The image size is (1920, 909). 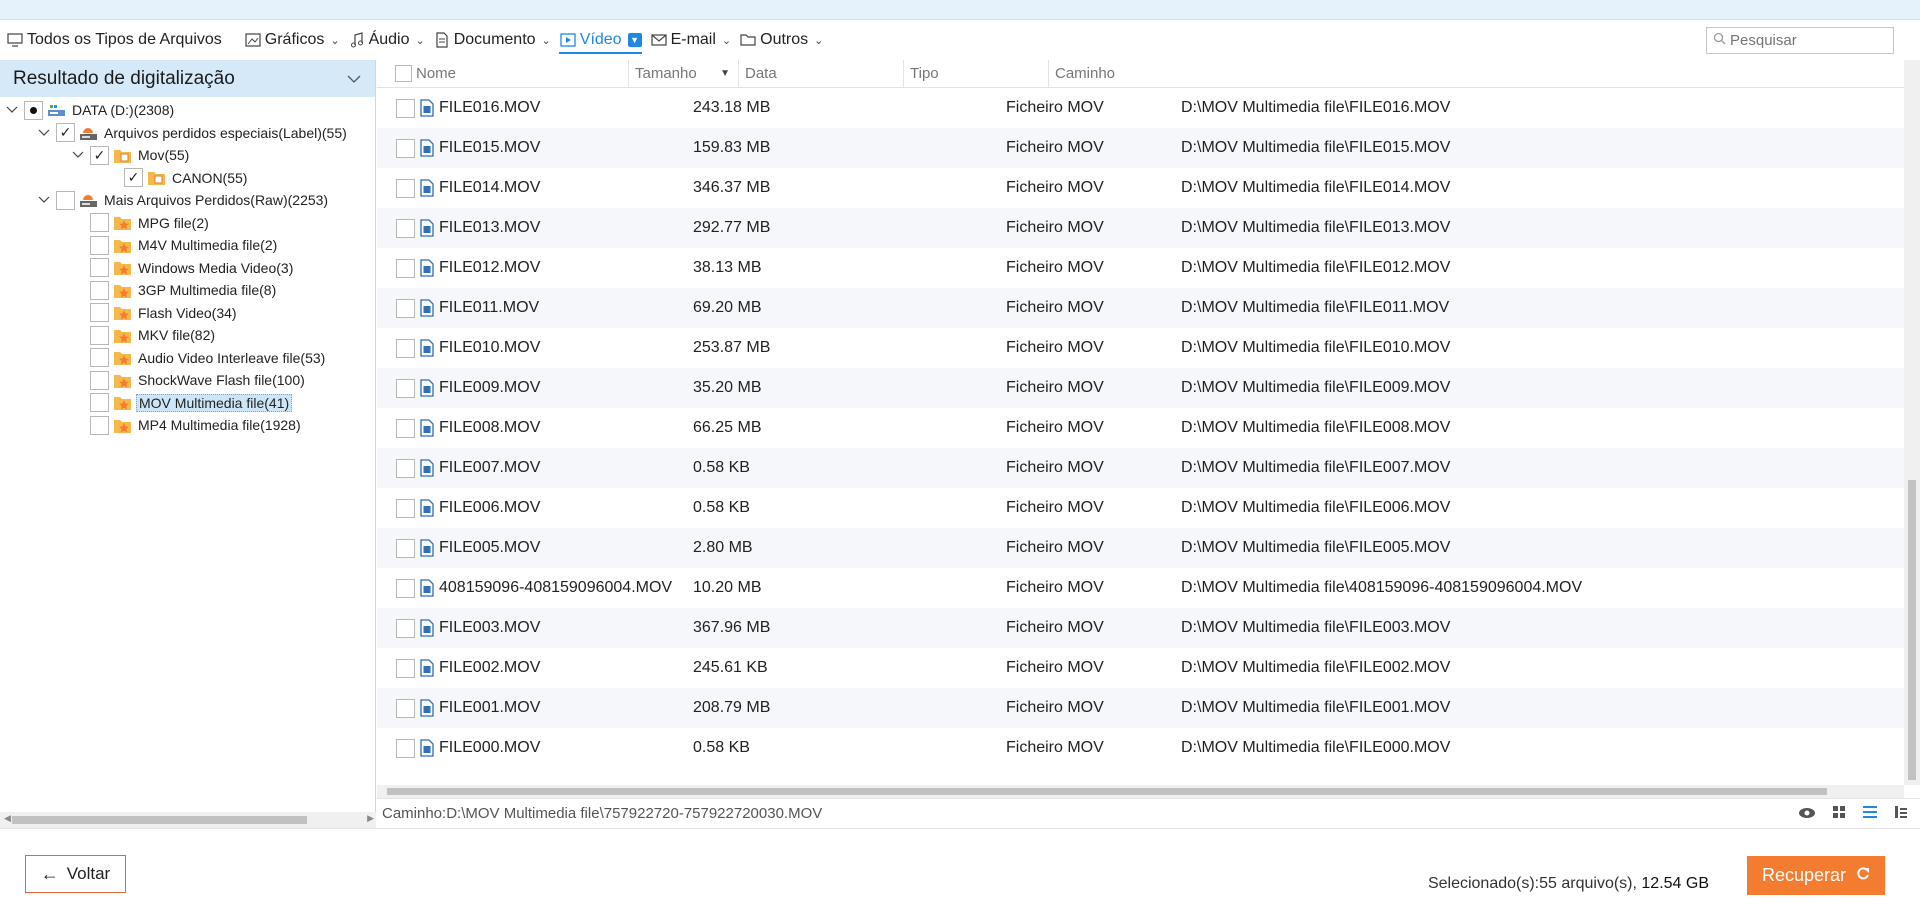 I want to click on column-date: Data, so click(x=821, y=74).